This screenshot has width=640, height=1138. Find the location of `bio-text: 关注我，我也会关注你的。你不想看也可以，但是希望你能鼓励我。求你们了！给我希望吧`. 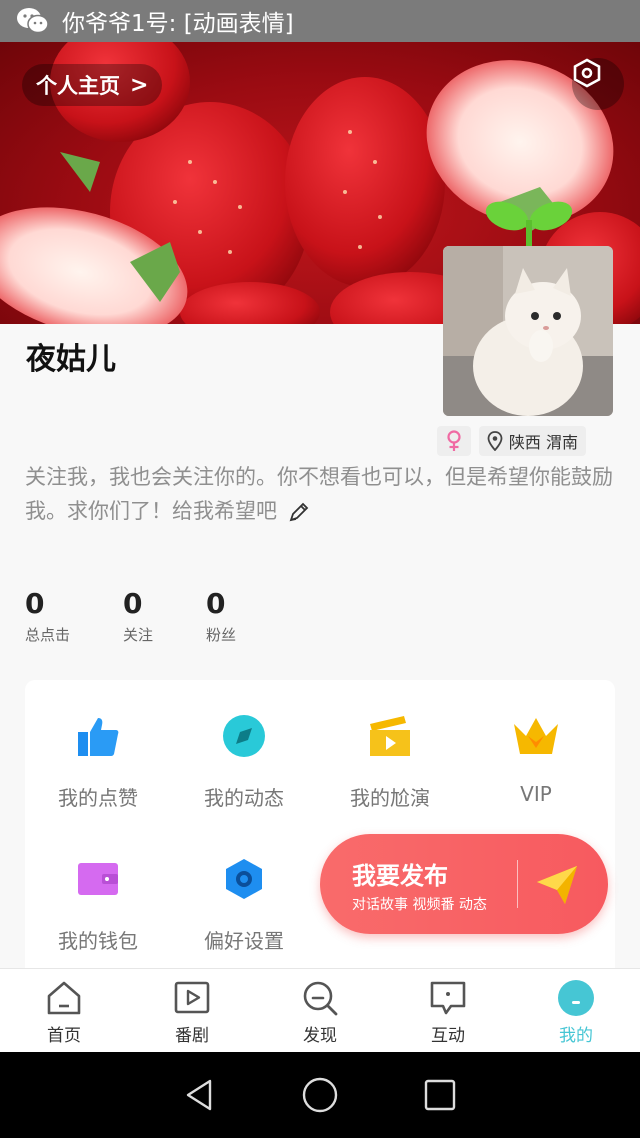

bio-text: 关注我，我也会关注你的。你不想看也可以，但是希望你能鼓励我。求你们了！给我希望吧 is located at coordinates (319, 494).